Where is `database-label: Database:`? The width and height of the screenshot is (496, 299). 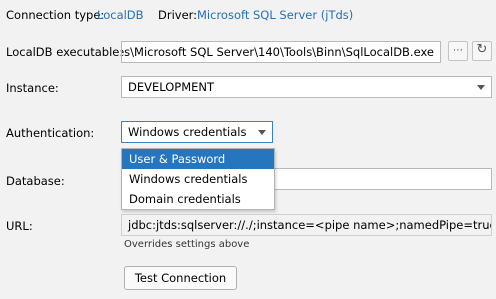 database-label: Database: is located at coordinates (35, 181).